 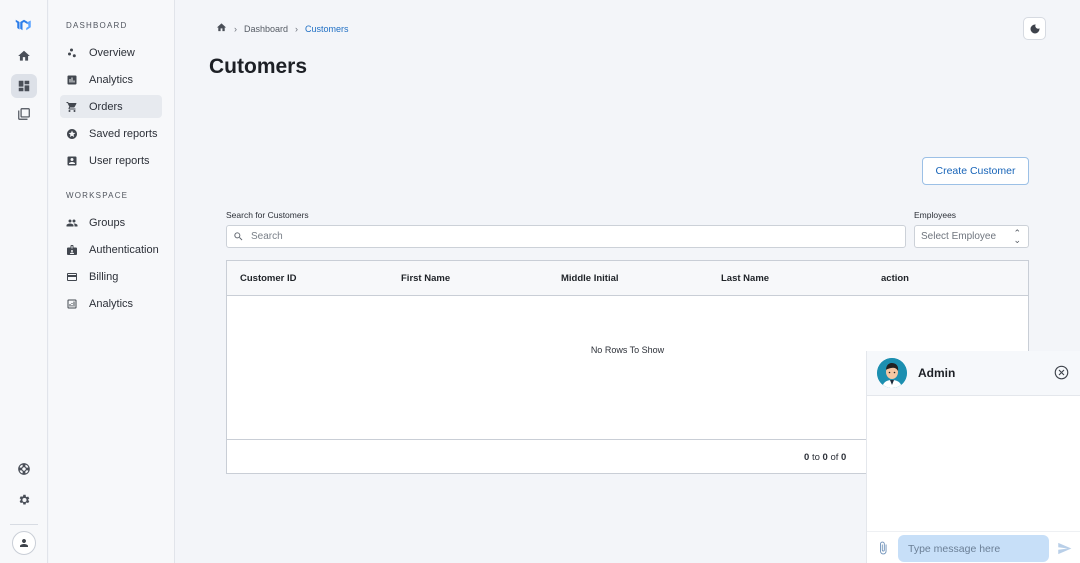 What do you see at coordinates (106, 106) in the screenshot?
I see `sidebar-item-label: Orders` at bounding box center [106, 106].